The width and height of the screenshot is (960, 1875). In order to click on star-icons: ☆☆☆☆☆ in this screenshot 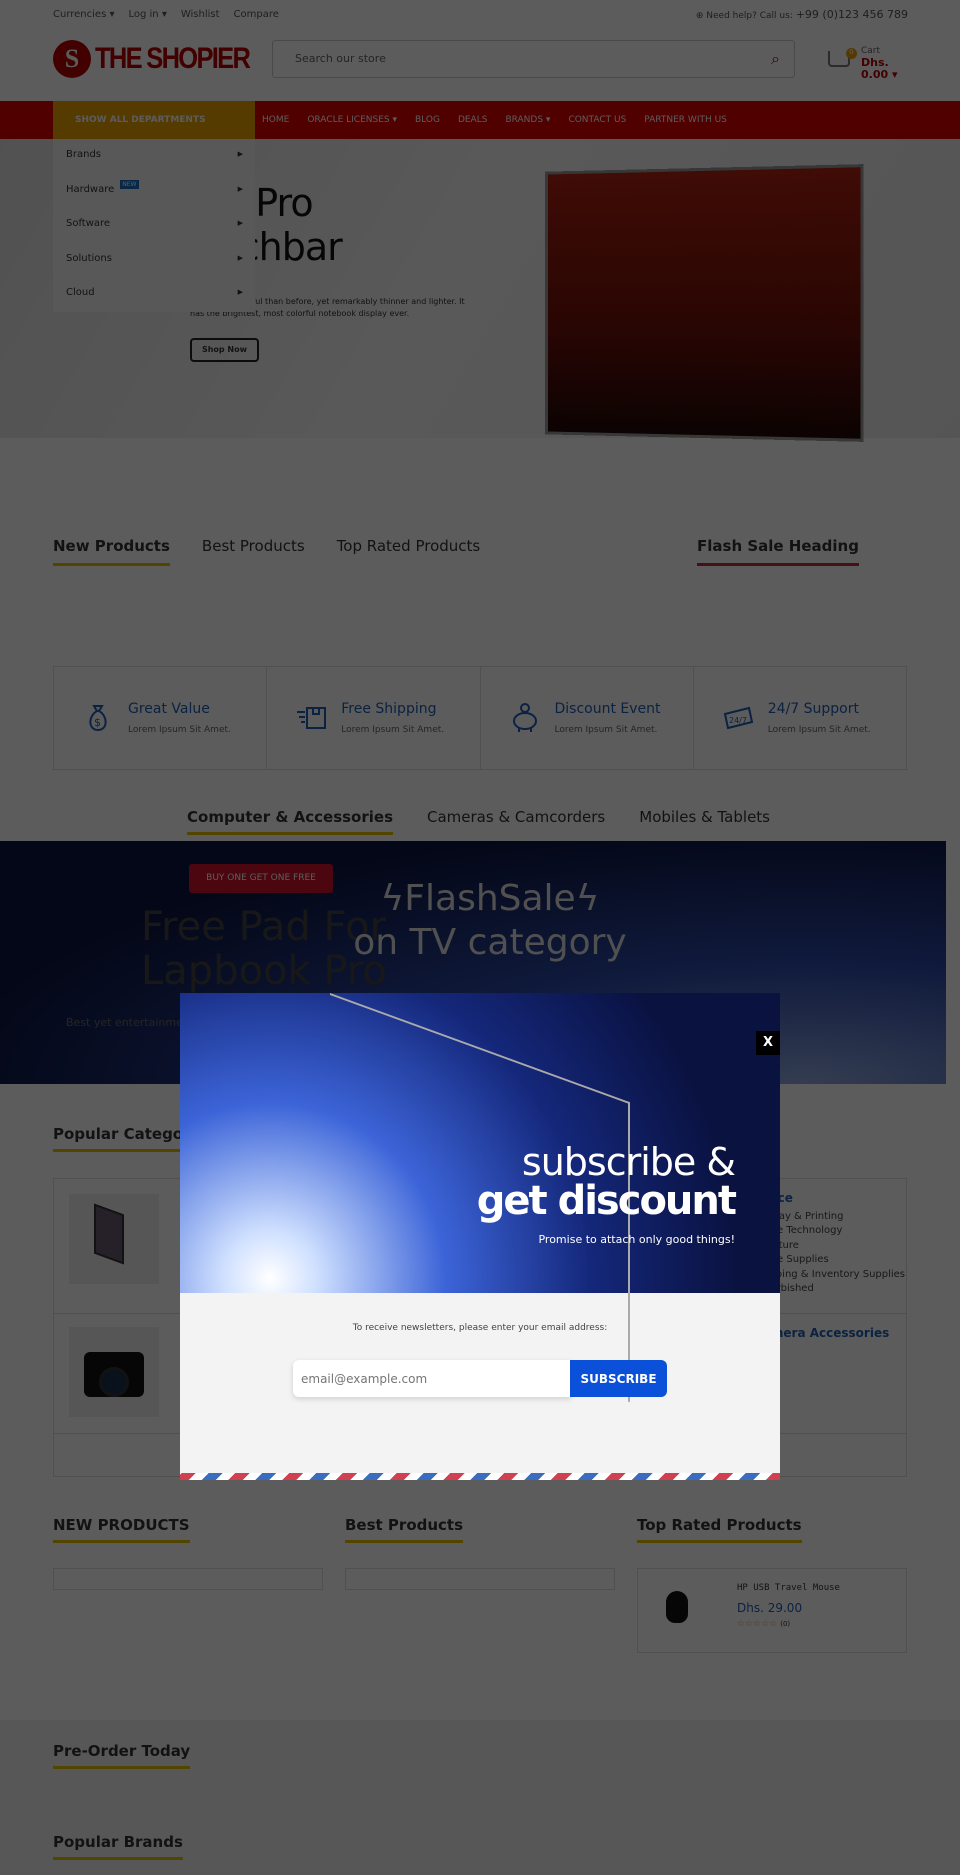, I will do `click(757, 1624)`.